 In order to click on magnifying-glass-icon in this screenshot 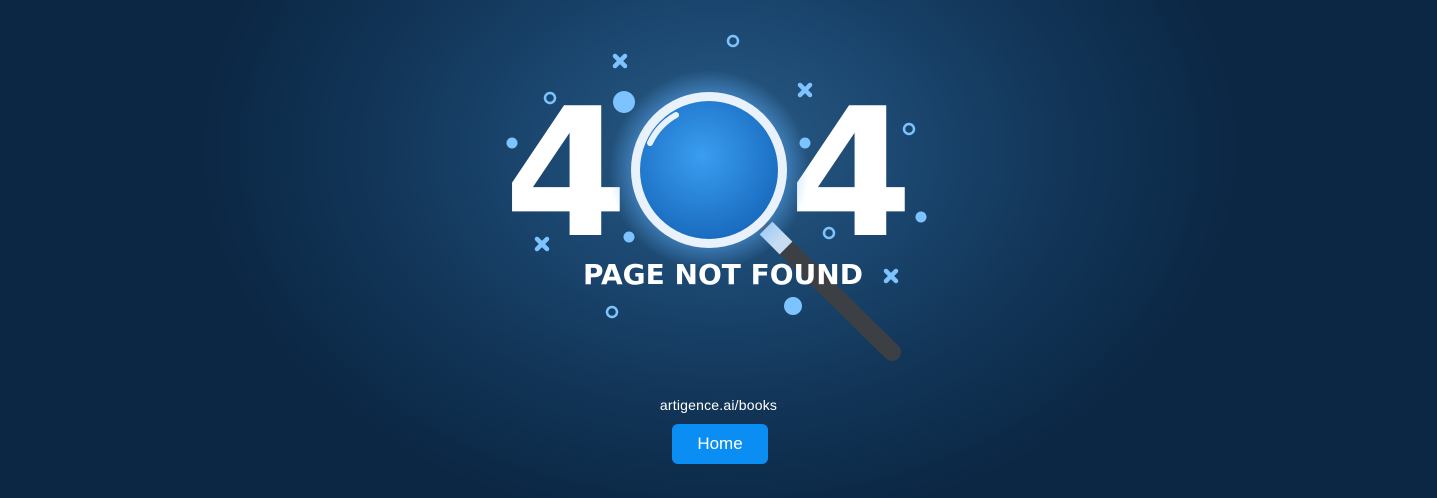, I will do `click(709, 170)`.